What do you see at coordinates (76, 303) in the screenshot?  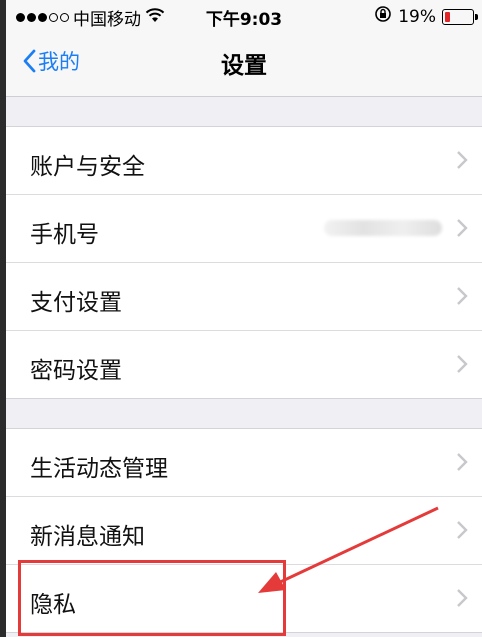 I see `settings-item-label: 支付设置` at bounding box center [76, 303].